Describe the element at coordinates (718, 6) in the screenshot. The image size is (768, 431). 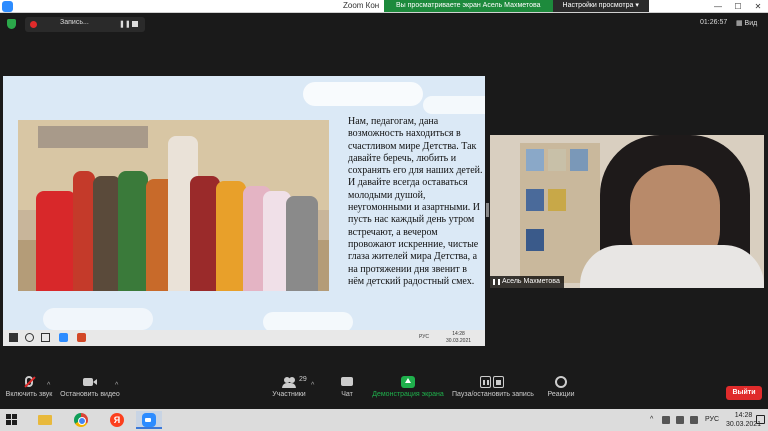
I see `minimize-button: —` at that location.